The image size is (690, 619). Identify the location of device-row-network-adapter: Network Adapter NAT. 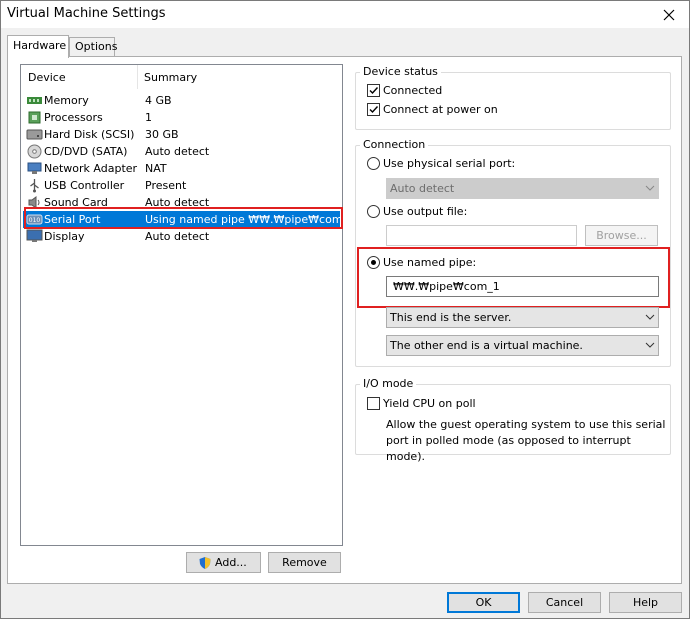
(181, 168).